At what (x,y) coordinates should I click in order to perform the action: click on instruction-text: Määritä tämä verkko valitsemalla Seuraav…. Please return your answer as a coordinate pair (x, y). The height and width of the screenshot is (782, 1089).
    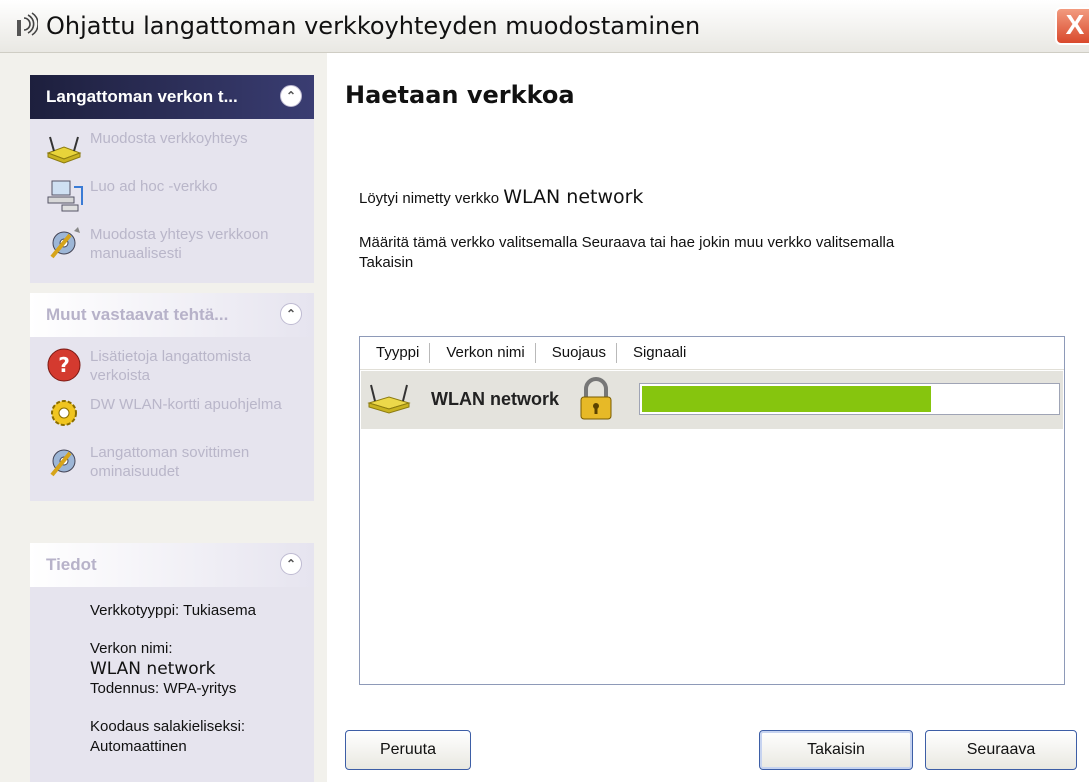
    Looking at the image, I should click on (627, 252).